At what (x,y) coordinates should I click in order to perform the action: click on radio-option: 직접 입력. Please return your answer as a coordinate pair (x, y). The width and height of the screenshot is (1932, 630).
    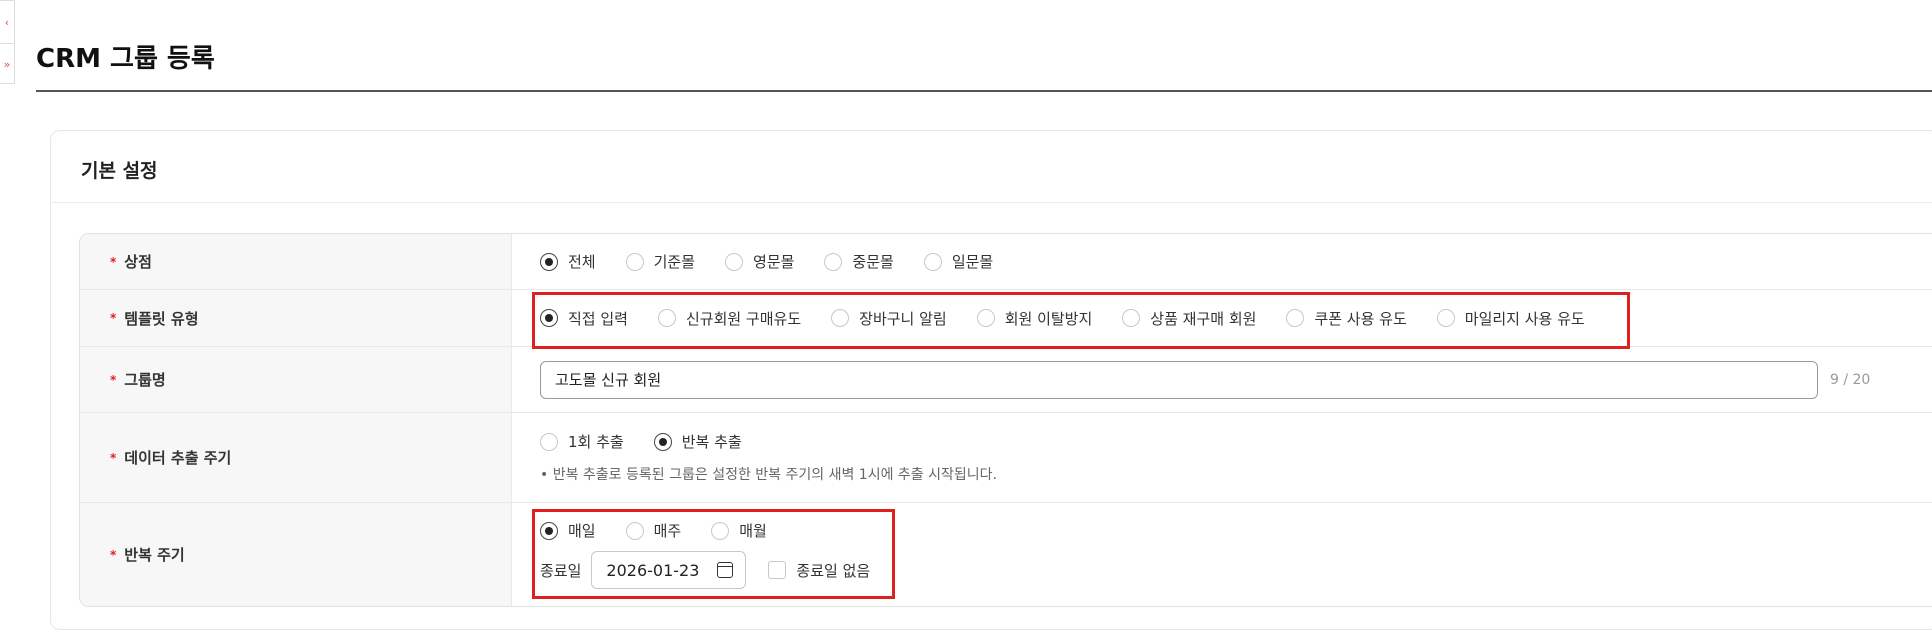
    Looking at the image, I should click on (584, 318).